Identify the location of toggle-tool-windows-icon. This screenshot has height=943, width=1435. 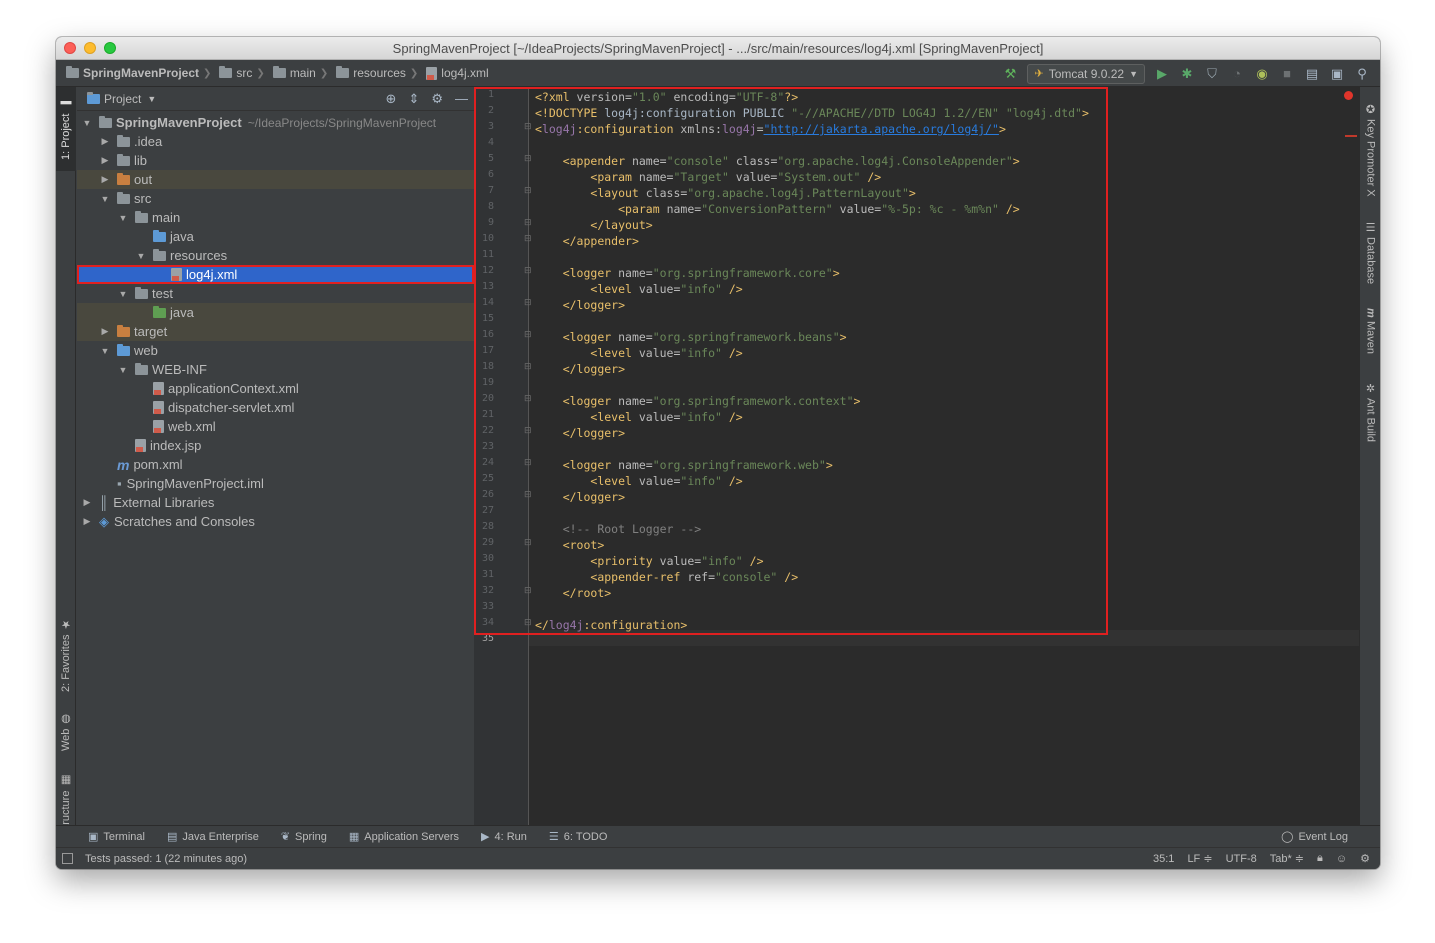
(67, 858).